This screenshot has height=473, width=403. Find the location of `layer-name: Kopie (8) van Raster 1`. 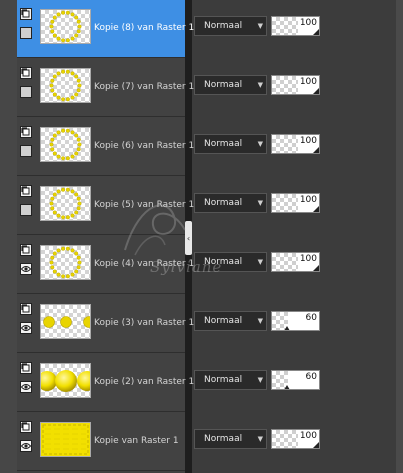

layer-name: Kopie (8) van Raster 1 is located at coordinates (144, 28).